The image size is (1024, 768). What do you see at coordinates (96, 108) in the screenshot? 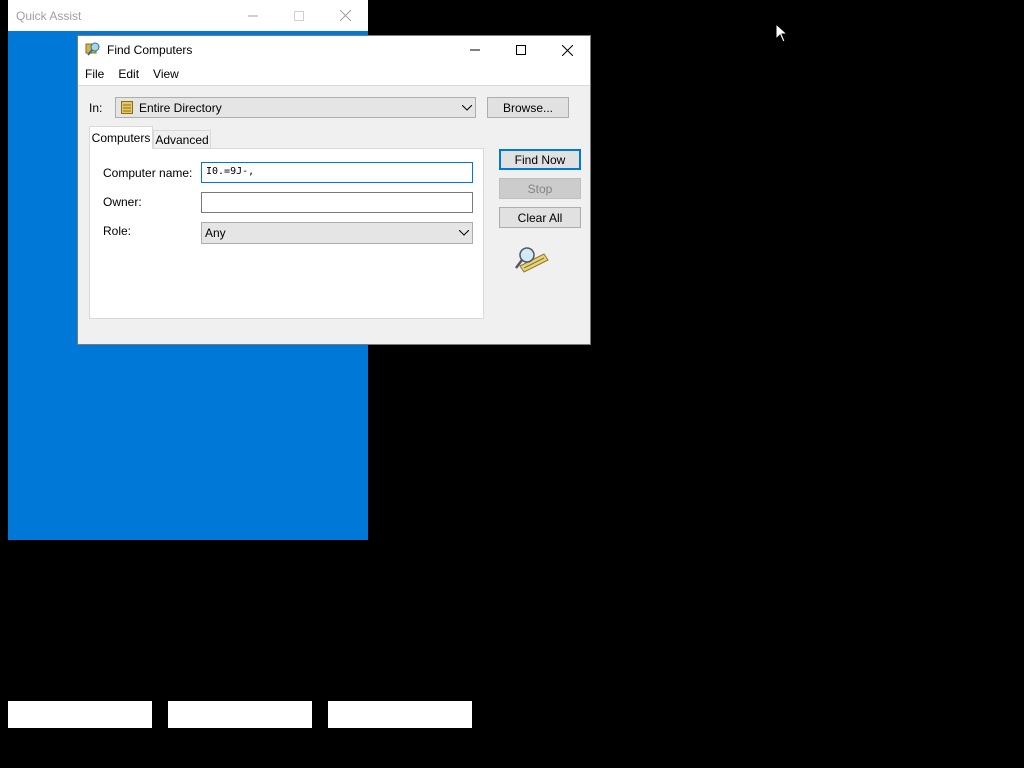
I see `in-label: In:` at bounding box center [96, 108].